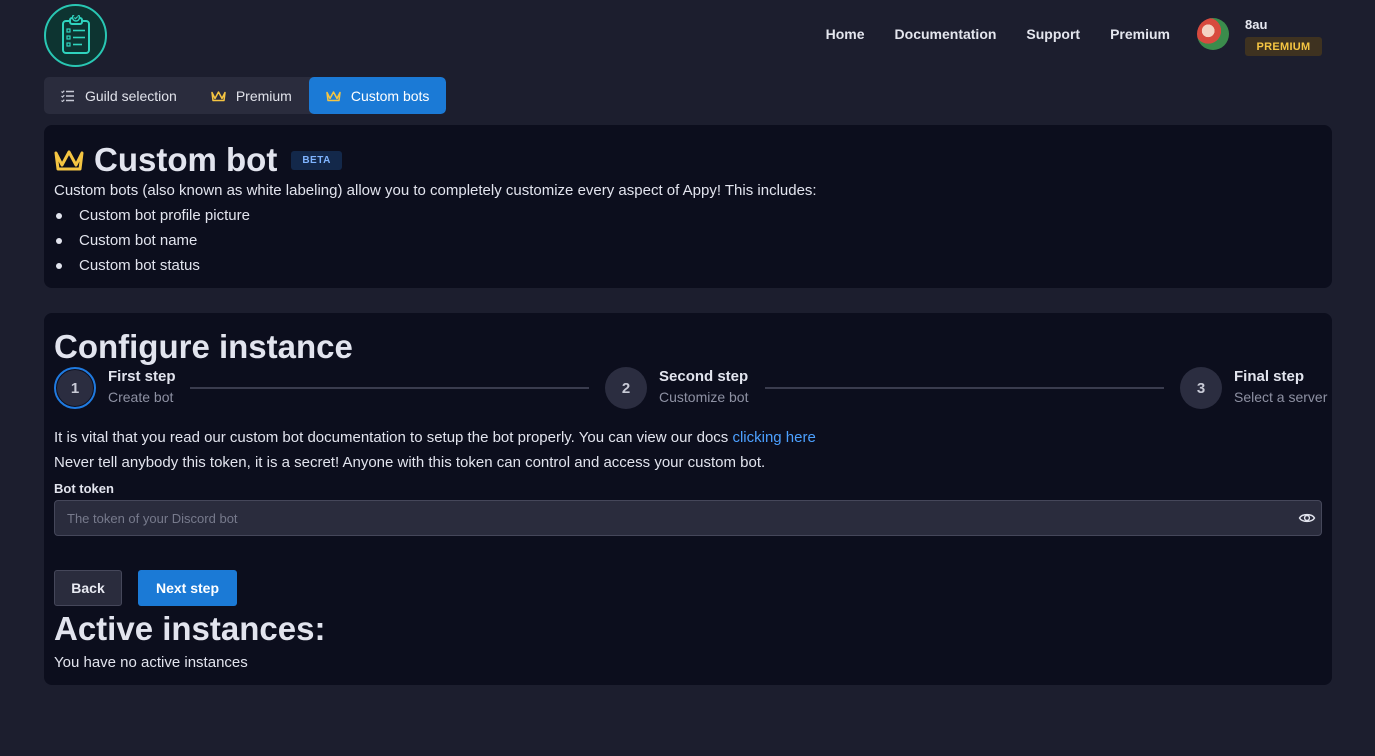 This screenshot has height=756, width=1375. What do you see at coordinates (390, 95) in the screenshot?
I see `tab-label: Custom bots` at bounding box center [390, 95].